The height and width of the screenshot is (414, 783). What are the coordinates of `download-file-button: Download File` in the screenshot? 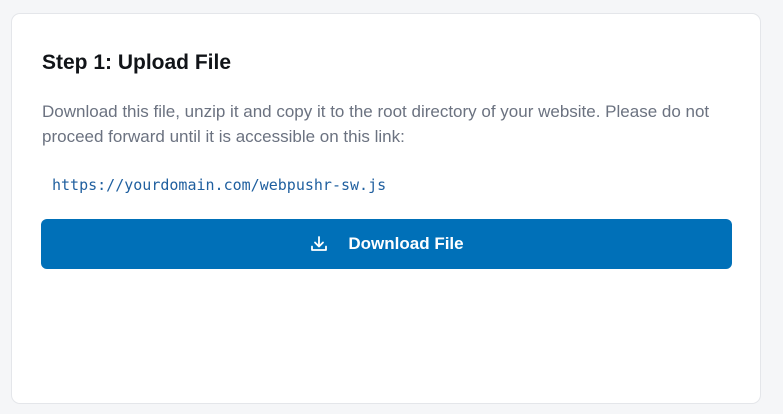 It's located at (386, 244).